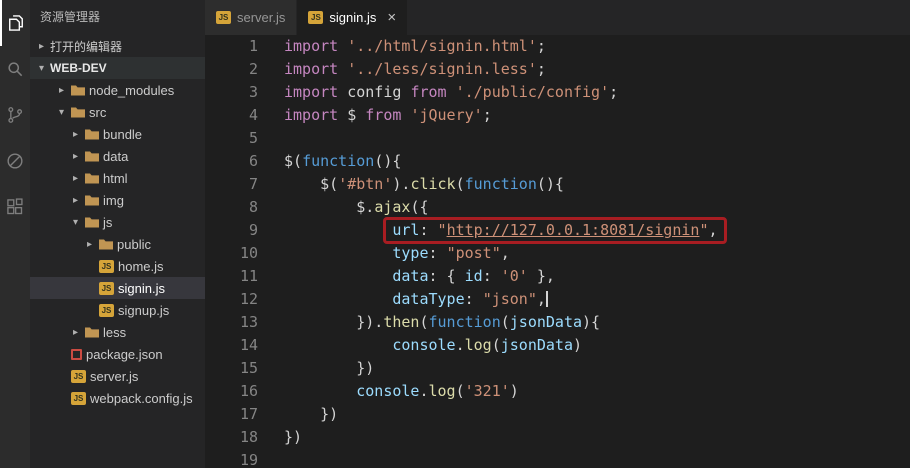 The width and height of the screenshot is (910, 468). I want to click on tree-item-html: ▸ html, so click(117, 178).